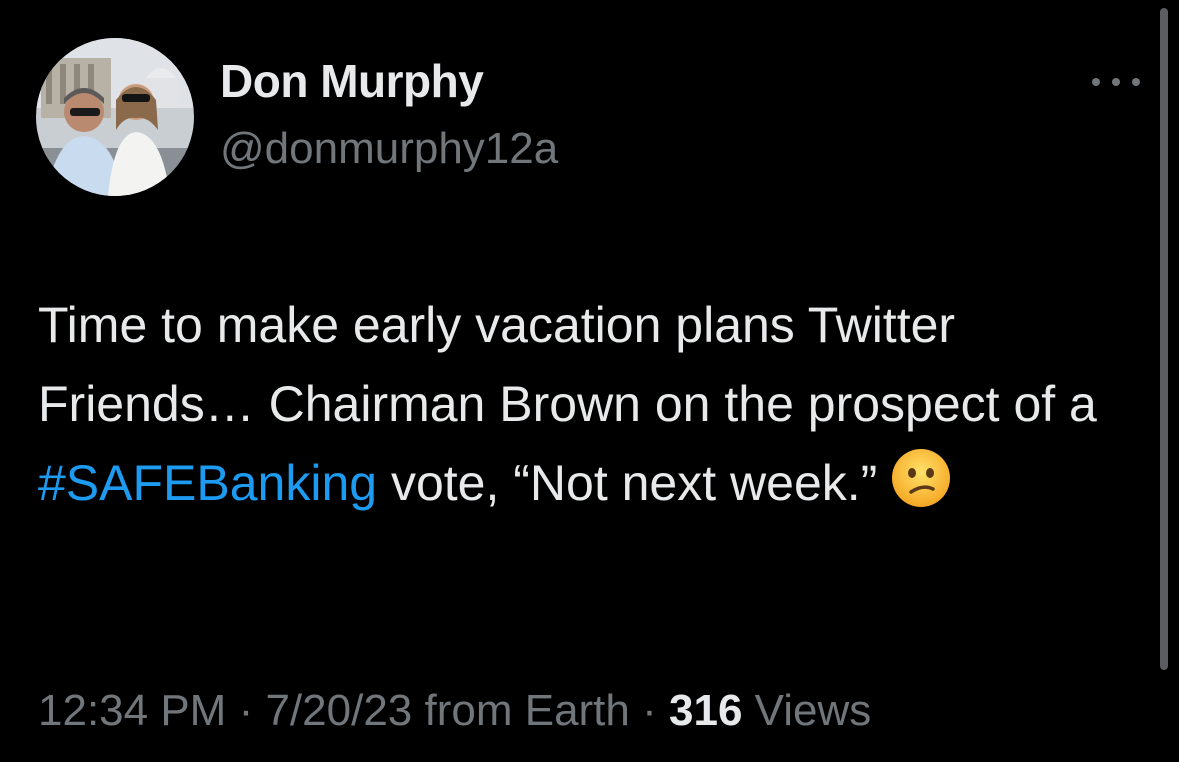 Image resolution: width=1179 pixels, height=762 pixels. What do you see at coordinates (389, 149) in the screenshot?
I see `user-handle: @donmurphy12a` at bounding box center [389, 149].